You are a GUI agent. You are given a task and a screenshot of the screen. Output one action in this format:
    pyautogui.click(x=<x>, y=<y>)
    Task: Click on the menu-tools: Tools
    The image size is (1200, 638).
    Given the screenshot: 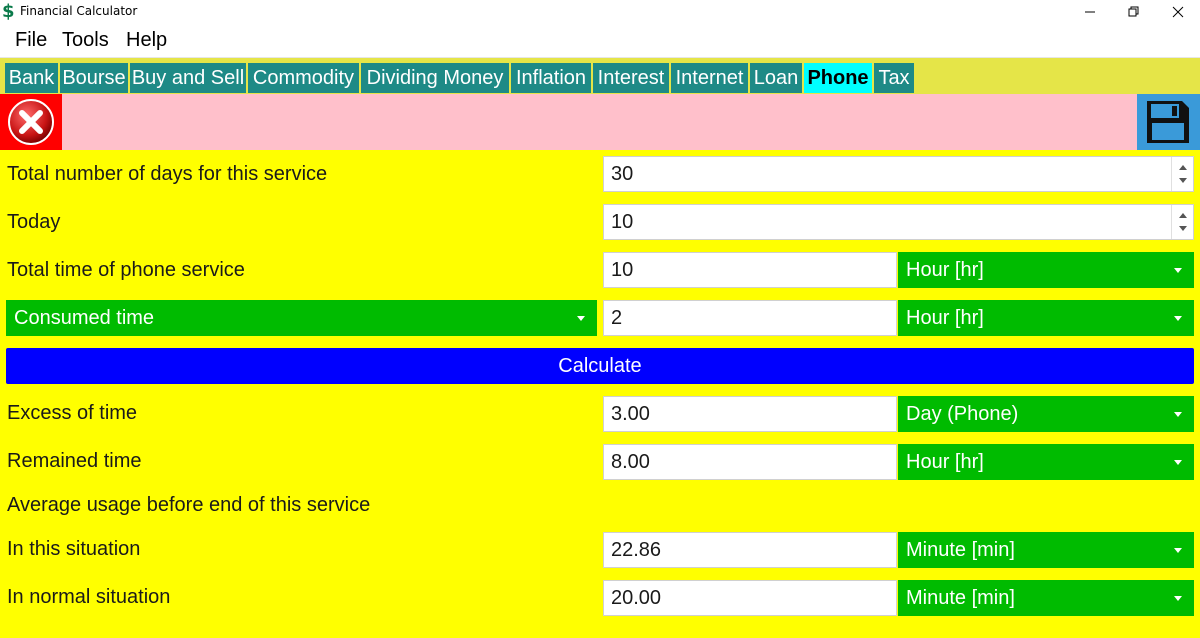 What is the action you would take?
    pyautogui.click(x=85, y=40)
    